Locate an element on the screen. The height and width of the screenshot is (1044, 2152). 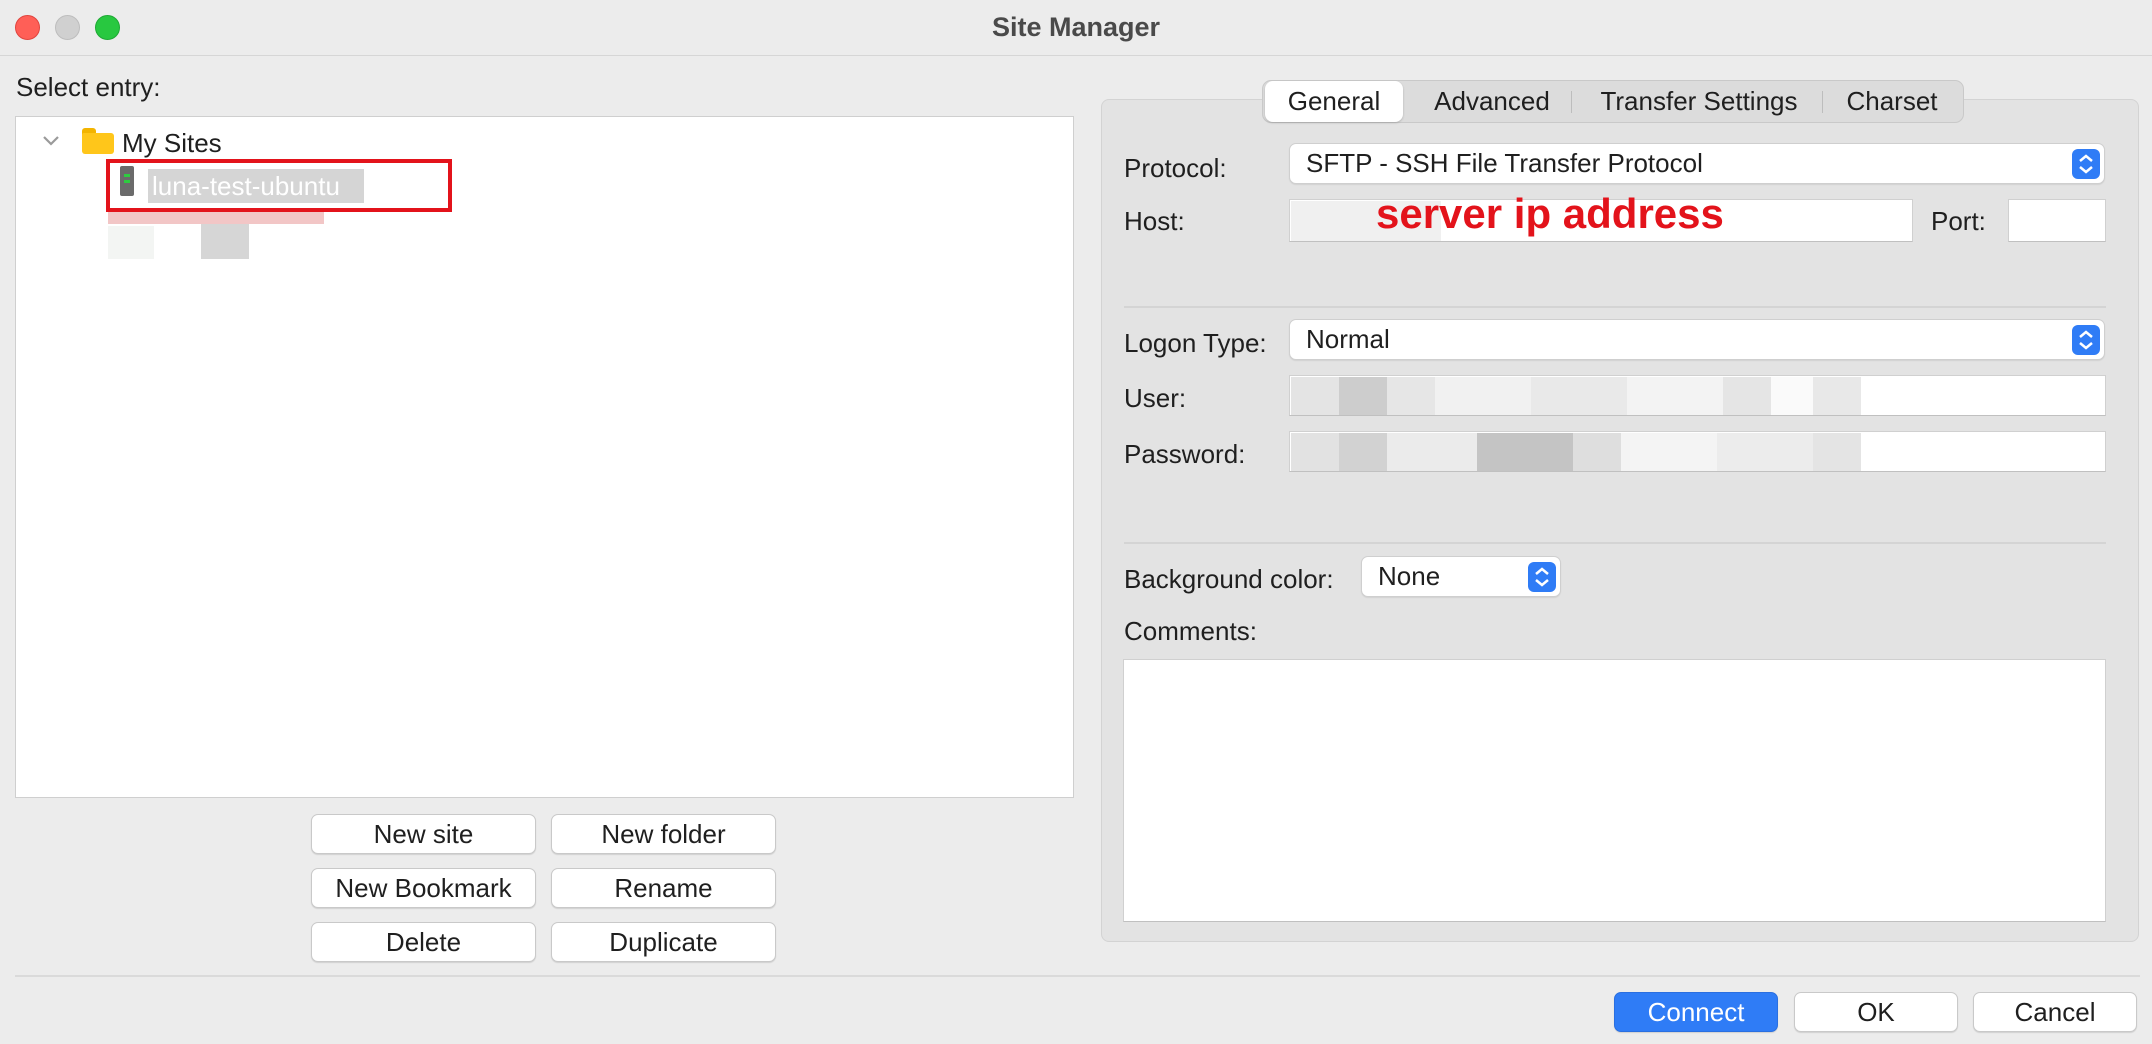
host-label: Host: is located at coordinates (1154, 221).